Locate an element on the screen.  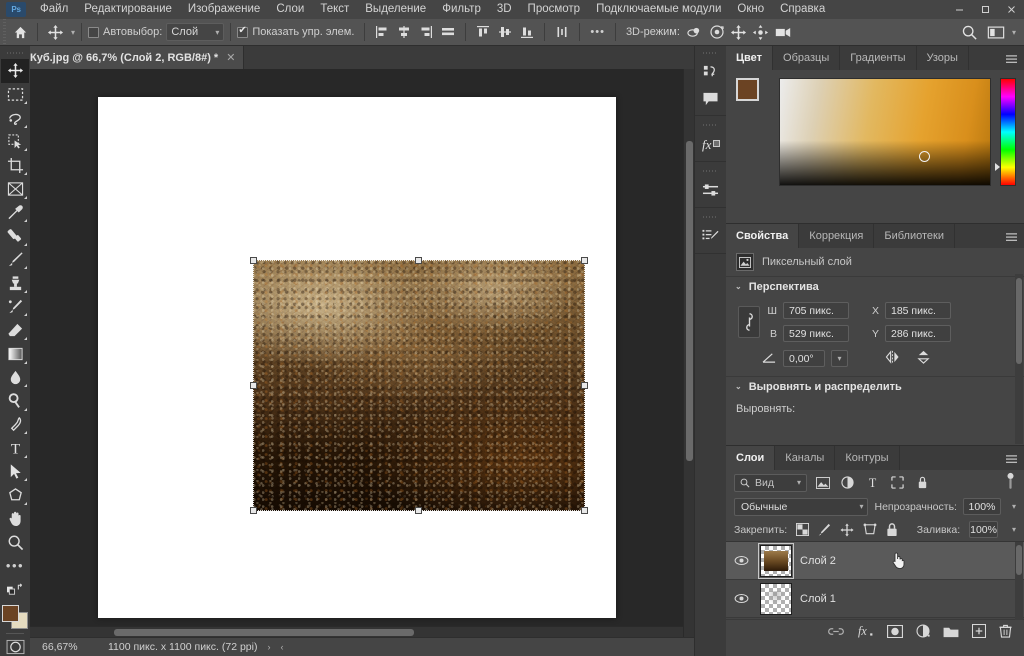
flip-vertical-icon is located at coordinates (923, 358).